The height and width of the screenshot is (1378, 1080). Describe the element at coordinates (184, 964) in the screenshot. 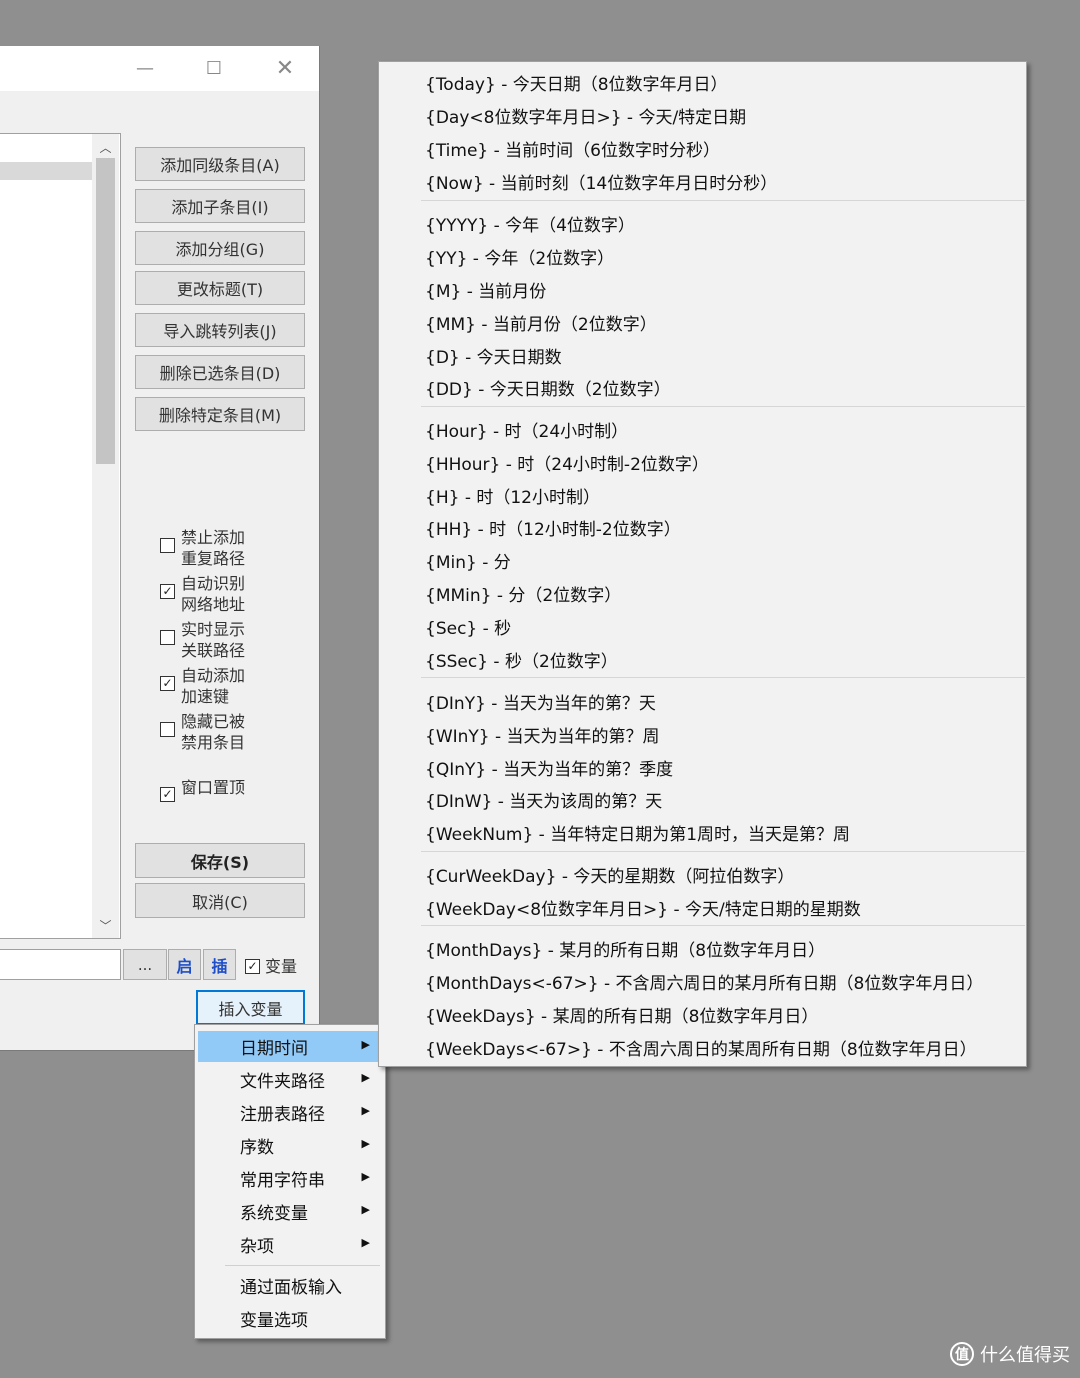

I see `launch-button: 启` at that location.